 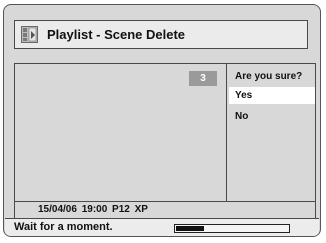 What do you see at coordinates (162, 227) in the screenshot?
I see `status-bar: Wait for a moment.` at bounding box center [162, 227].